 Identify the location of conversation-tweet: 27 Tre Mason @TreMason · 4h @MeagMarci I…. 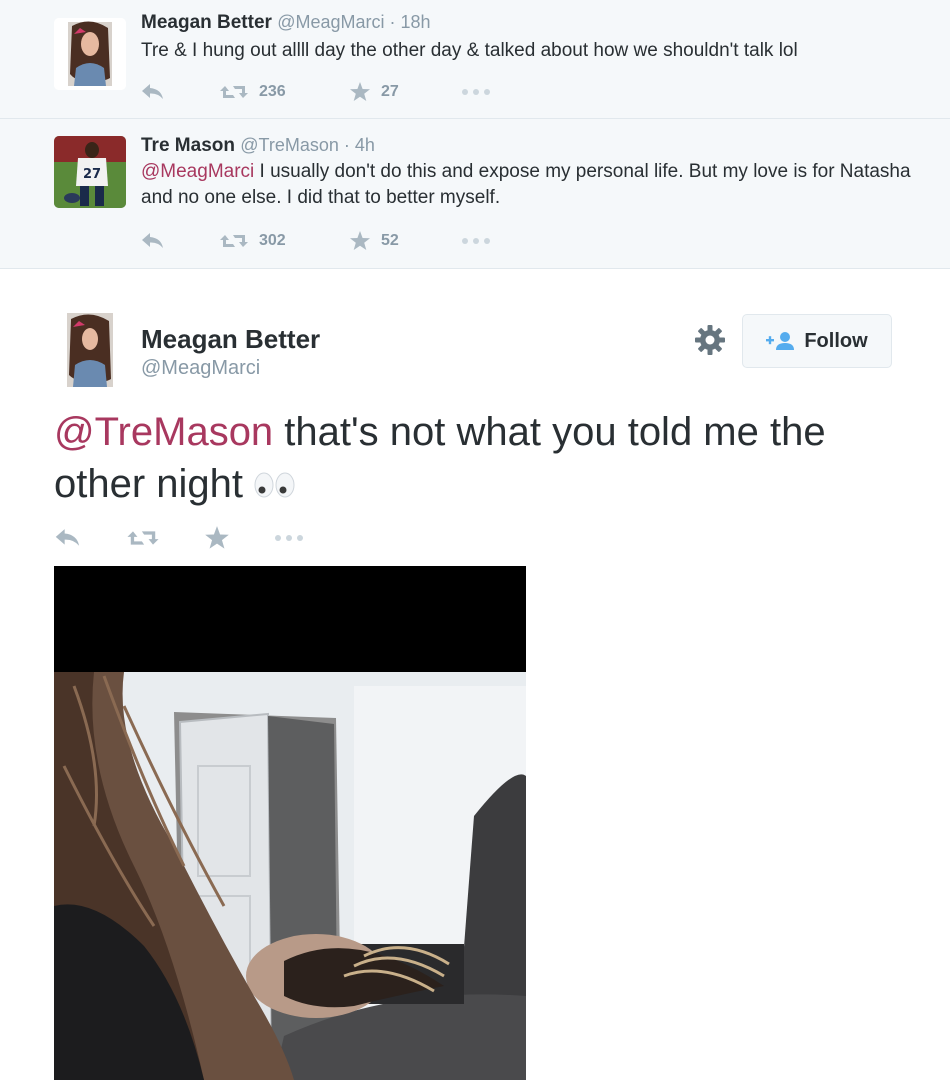
(475, 194).